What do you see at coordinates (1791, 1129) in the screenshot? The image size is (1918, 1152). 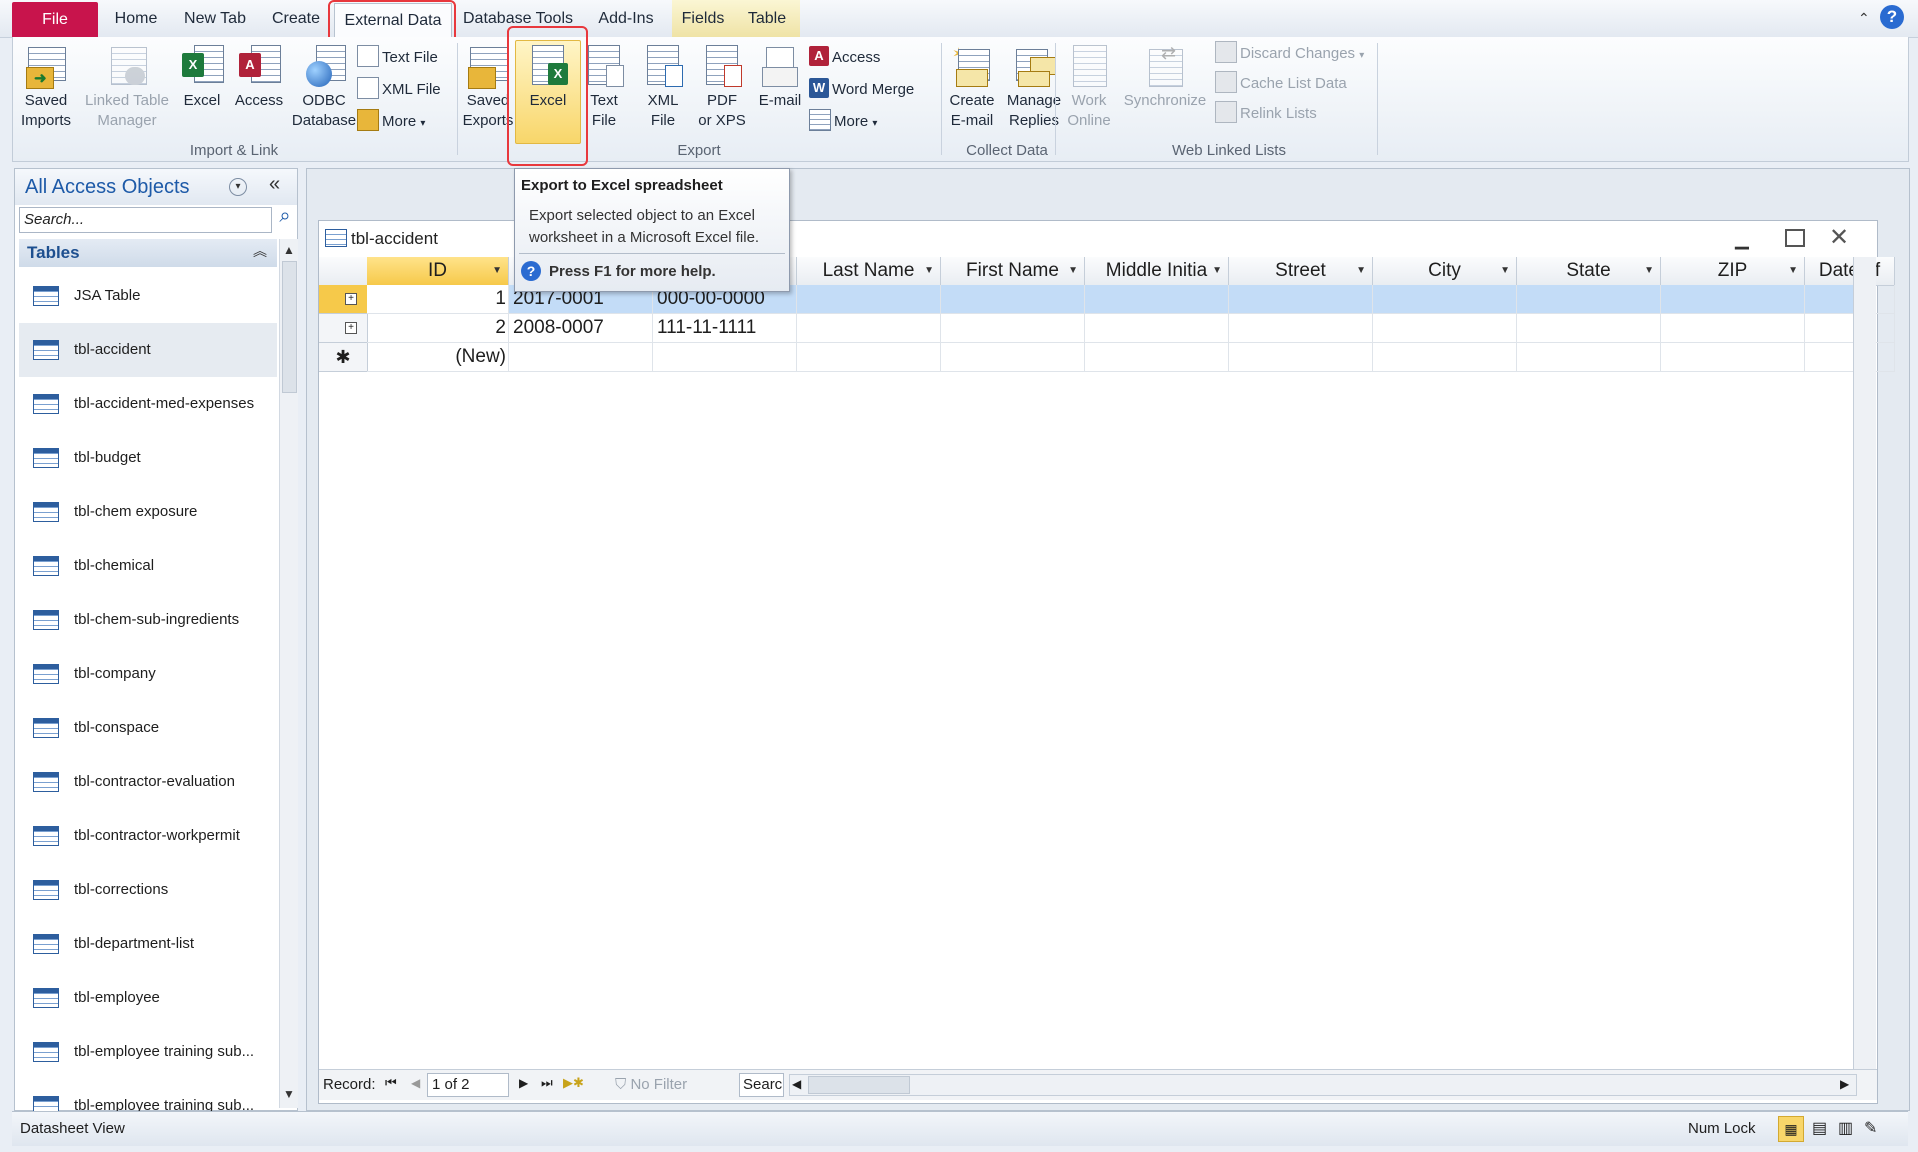 I see `datasheet-view-icon: ▦` at bounding box center [1791, 1129].